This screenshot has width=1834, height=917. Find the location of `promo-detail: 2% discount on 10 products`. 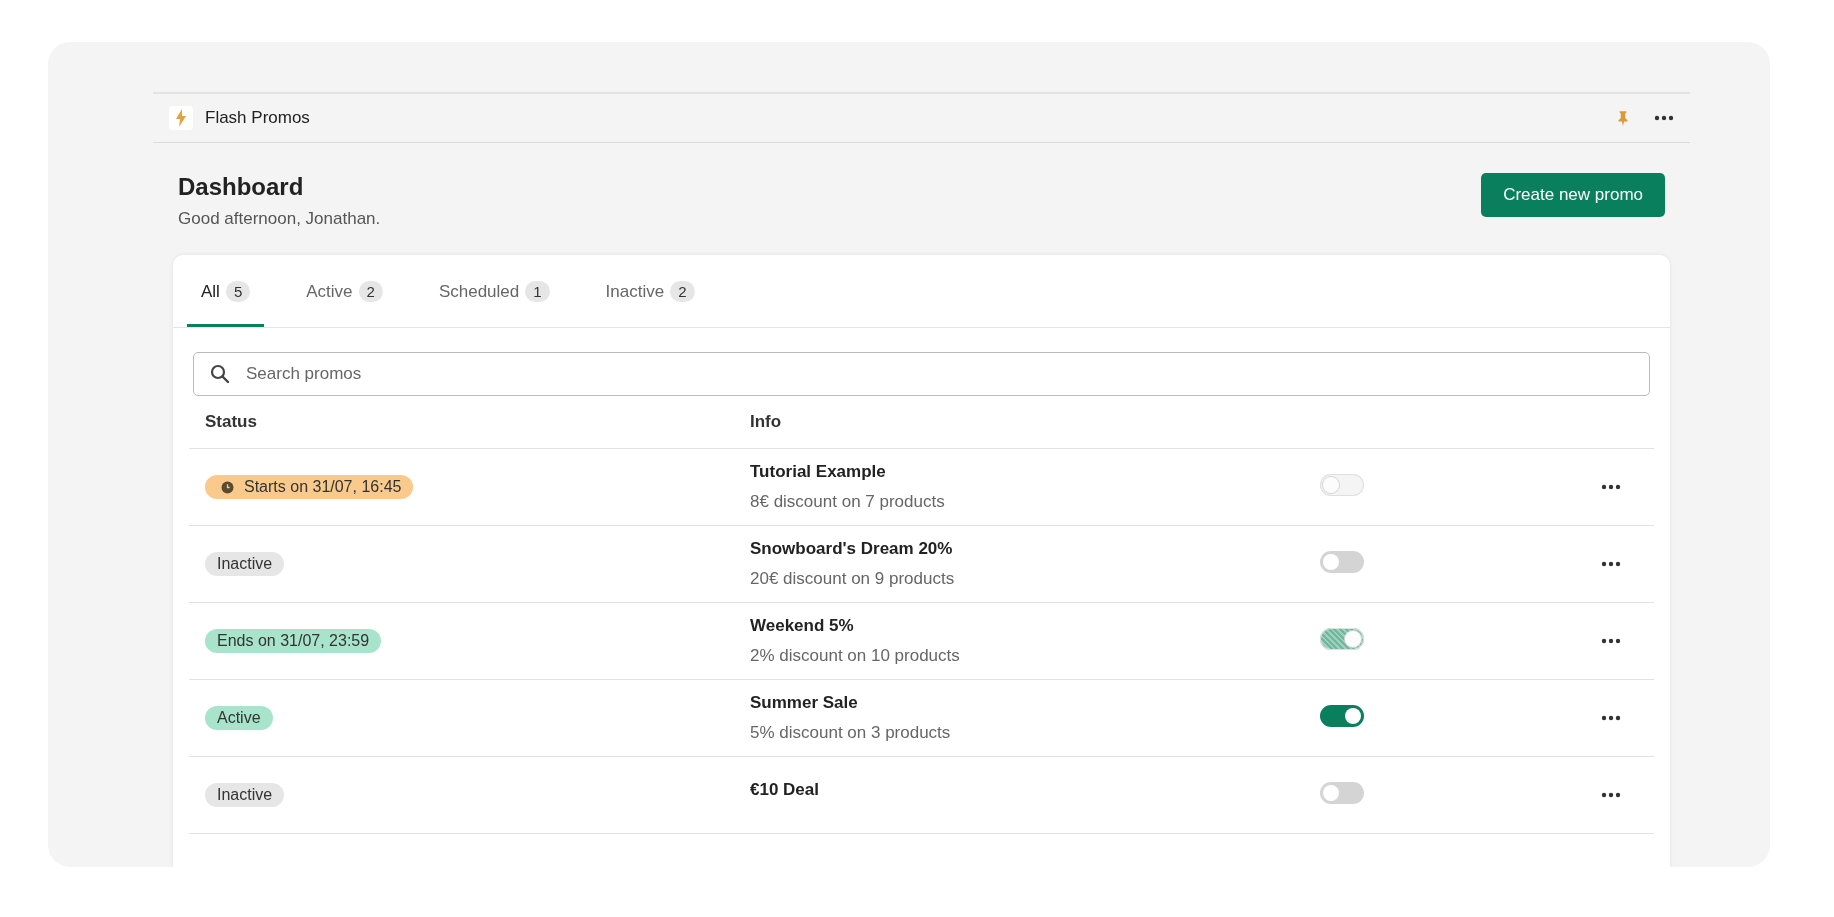

promo-detail: 2% discount on 10 products is located at coordinates (855, 656).